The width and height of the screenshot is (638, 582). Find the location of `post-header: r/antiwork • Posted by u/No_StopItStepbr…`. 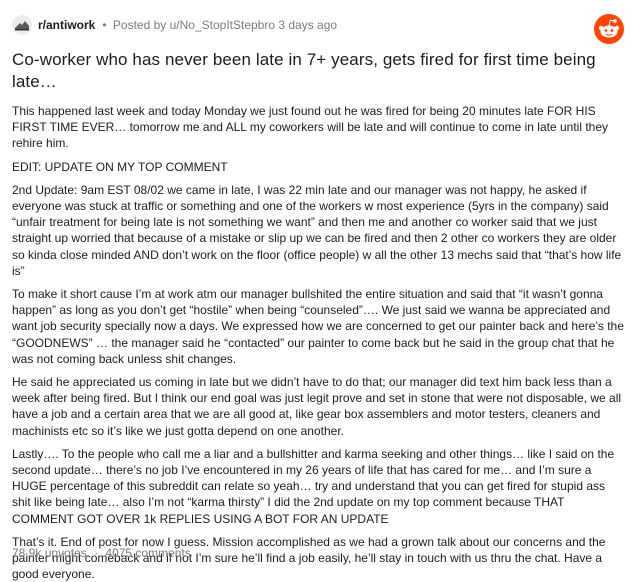

post-header: r/antiwork • Posted by u/No_StopItStepbr… is located at coordinates (319, 25).